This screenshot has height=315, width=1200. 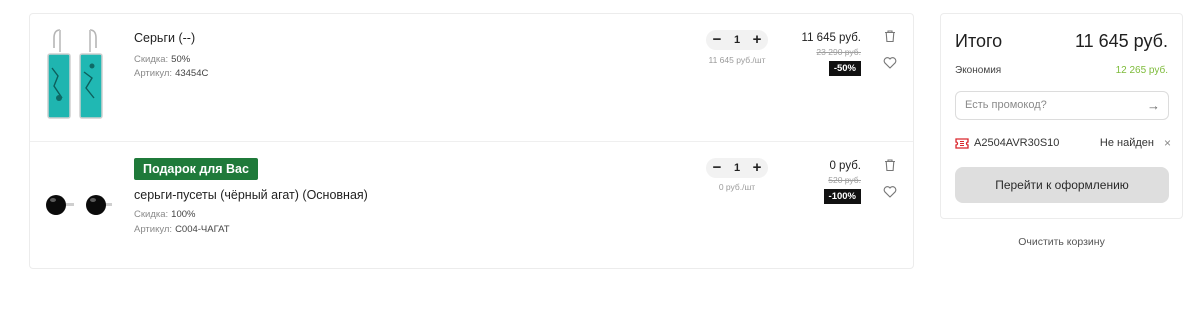 I want to click on ticket-icon, so click(x=962, y=143).